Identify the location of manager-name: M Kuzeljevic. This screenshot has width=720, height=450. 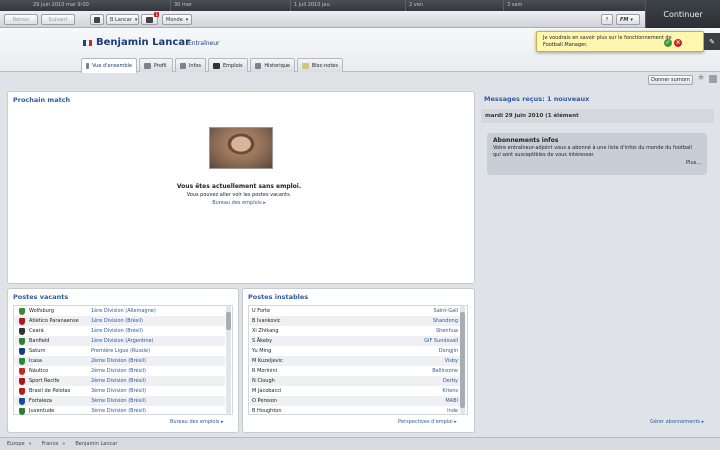
(267, 361).